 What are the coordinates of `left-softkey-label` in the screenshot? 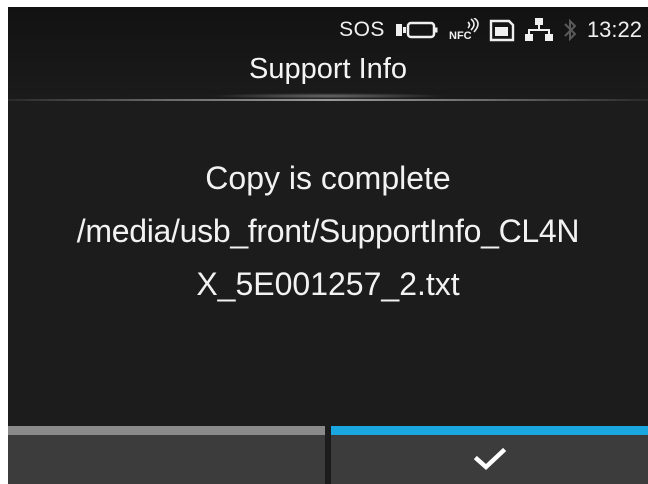 It's located at (166, 461).